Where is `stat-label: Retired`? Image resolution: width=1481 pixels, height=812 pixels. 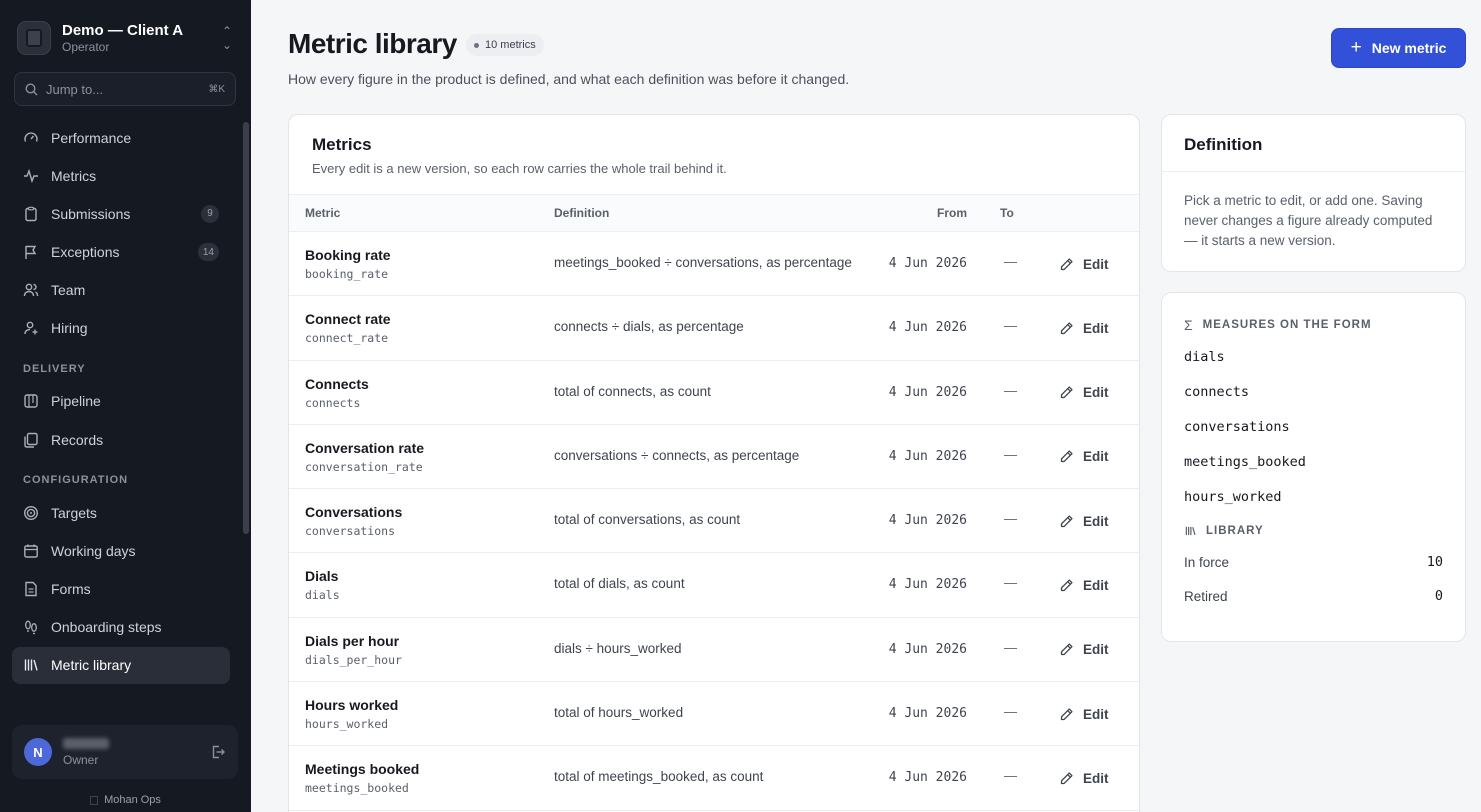
stat-label: Retired is located at coordinates (1206, 596).